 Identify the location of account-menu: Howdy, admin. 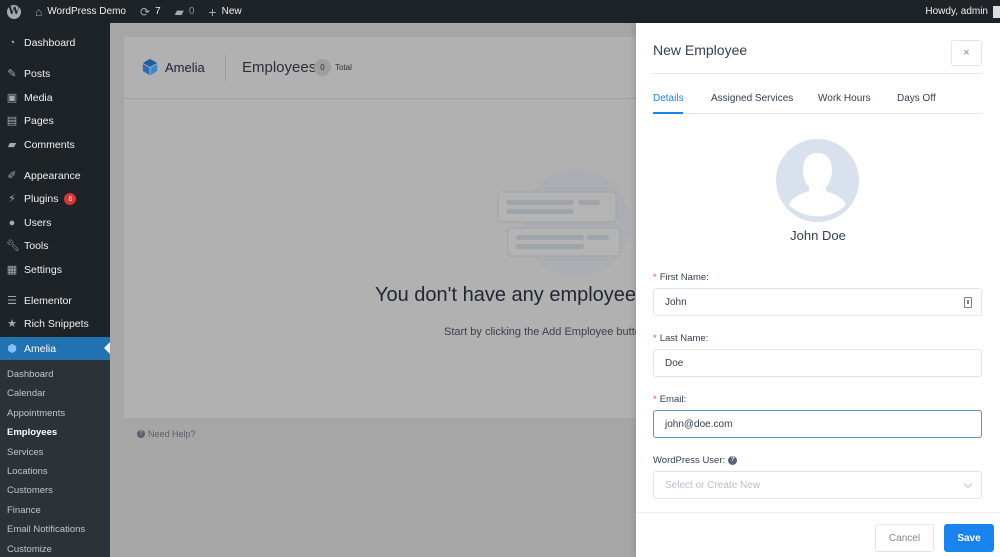
(959, 11).